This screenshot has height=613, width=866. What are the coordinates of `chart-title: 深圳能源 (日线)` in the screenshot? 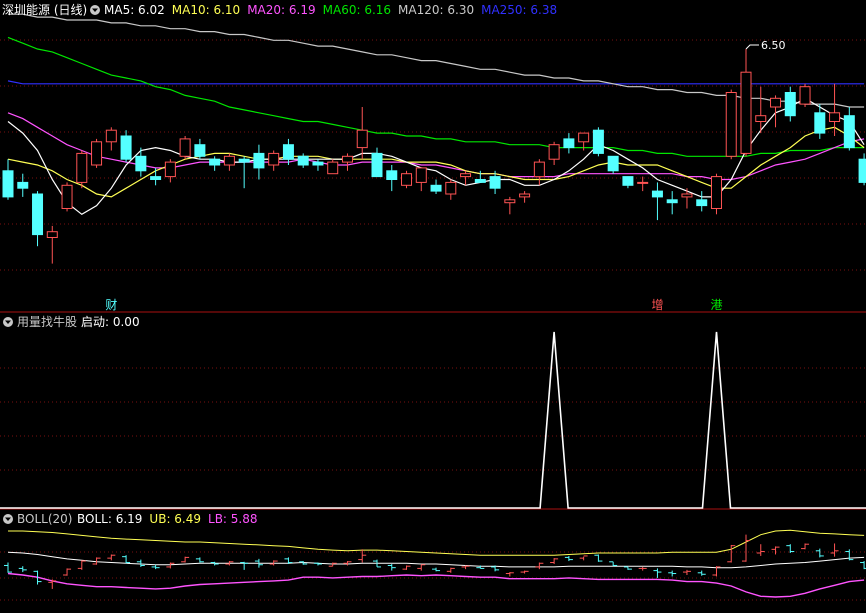 It's located at (44, 10).